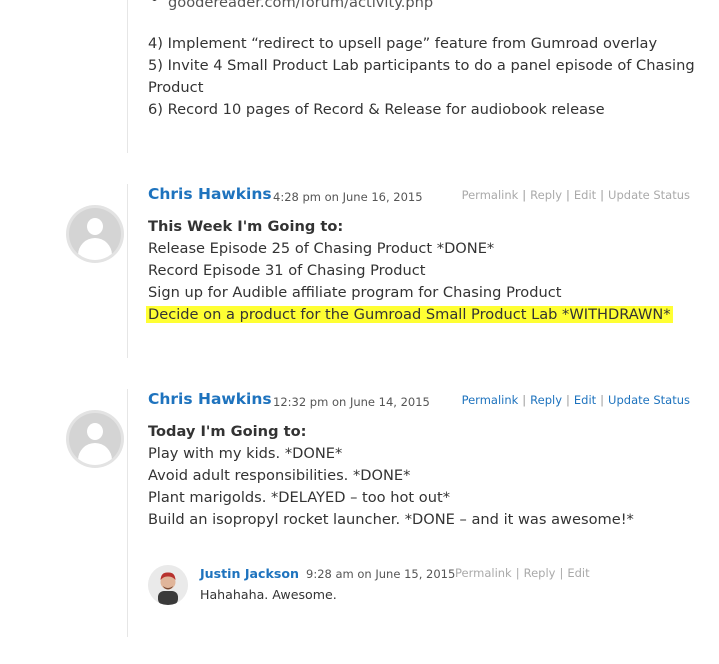  Describe the element at coordinates (522, 573) in the screenshot. I see `reply-actions: Permalink | Reply | Edit` at that location.